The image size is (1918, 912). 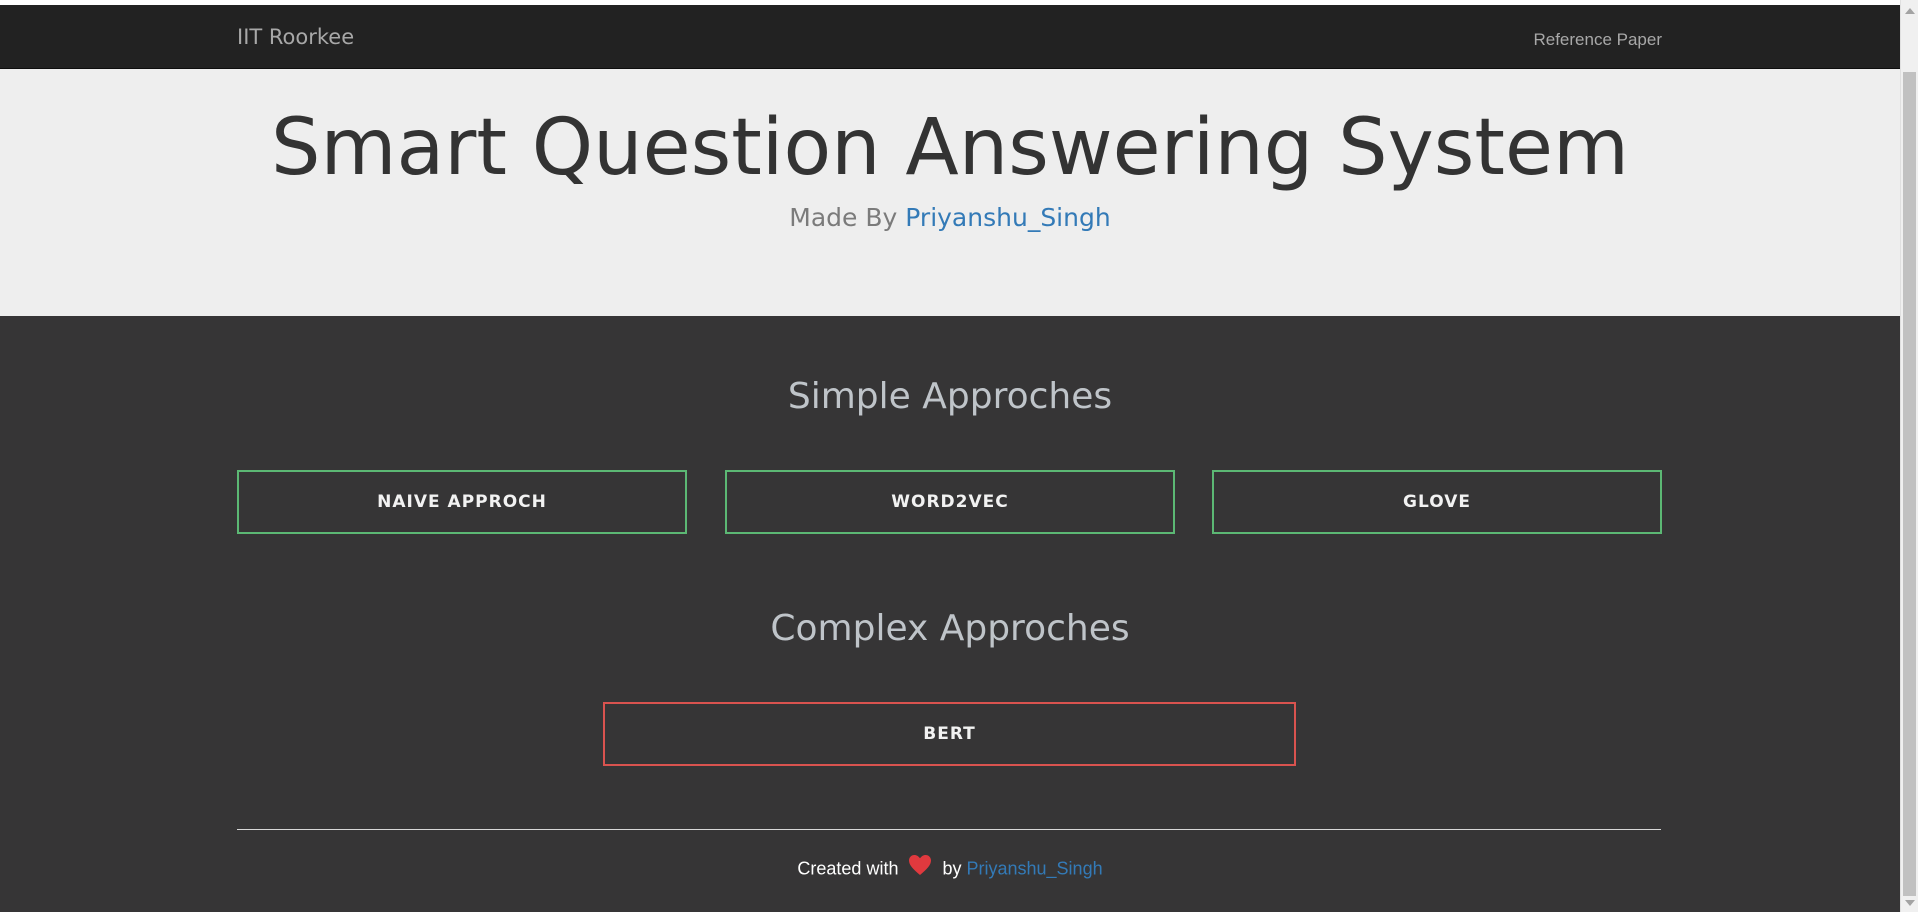 What do you see at coordinates (950, 37) in the screenshot?
I see `navbar: IIT Roorkee Reference Paper` at bounding box center [950, 37].